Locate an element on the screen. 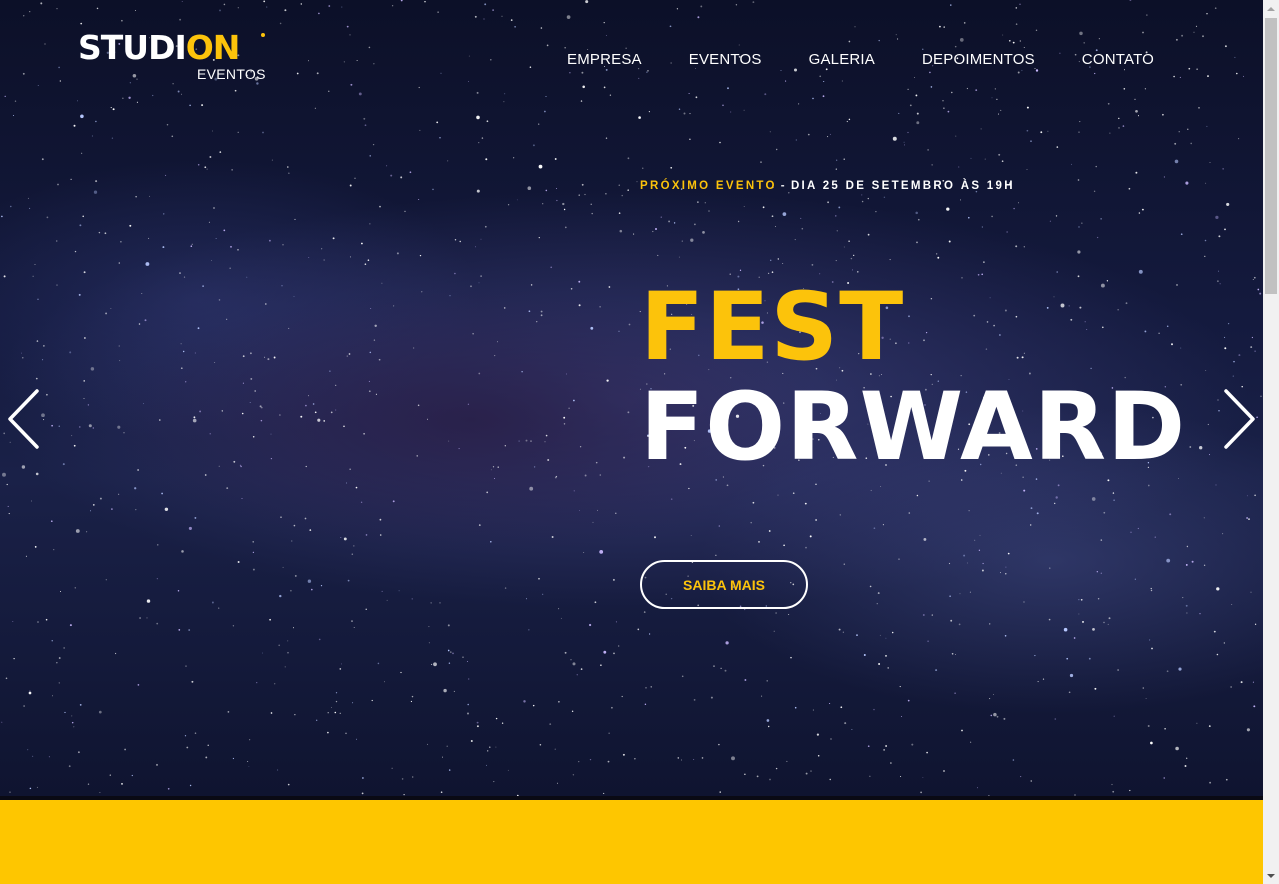 The width and height of the screenshot is (1279, 884). chevron-right-icon is located at coordinates (1239, 419).